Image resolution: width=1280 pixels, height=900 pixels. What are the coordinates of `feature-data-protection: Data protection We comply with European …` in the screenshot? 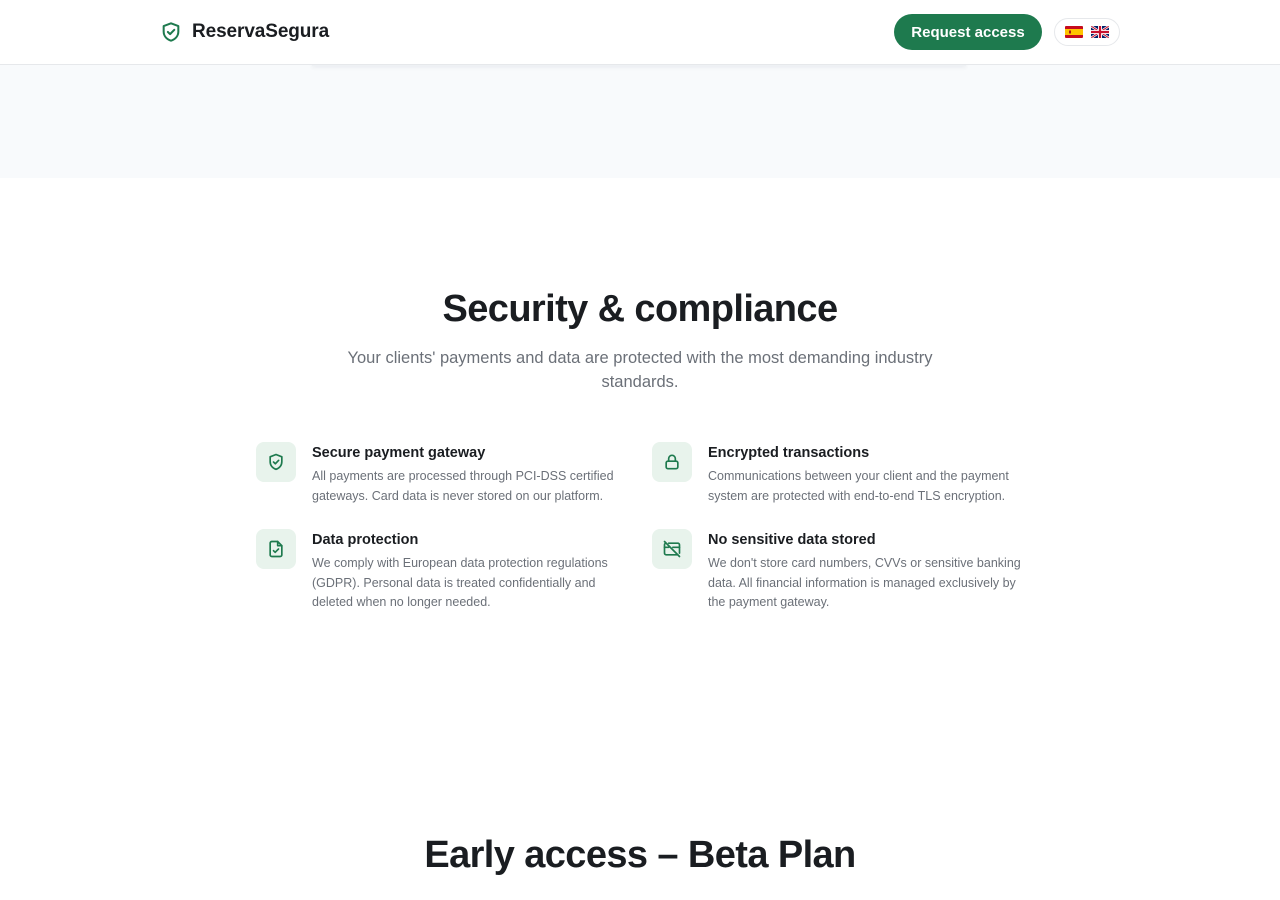 It's located at (446, 574).